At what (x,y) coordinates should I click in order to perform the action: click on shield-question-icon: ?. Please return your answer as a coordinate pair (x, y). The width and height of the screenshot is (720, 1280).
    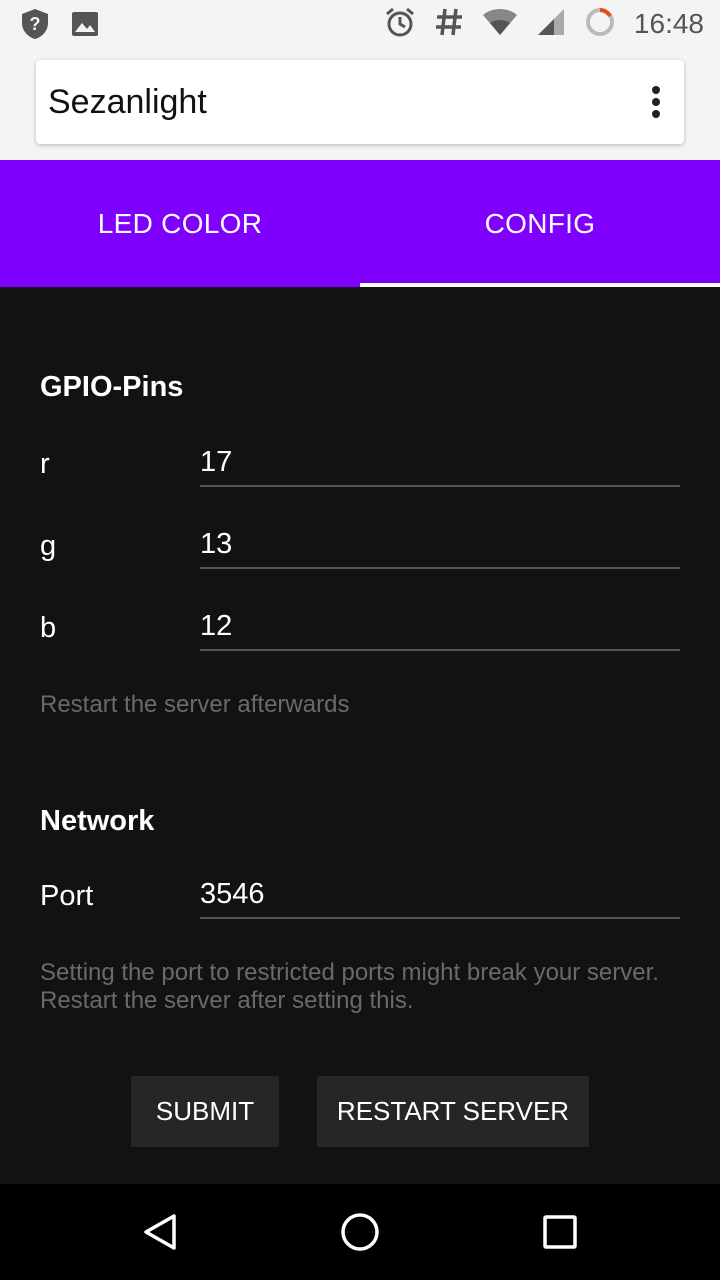
    Looking at the image, I should click on (35, 26).